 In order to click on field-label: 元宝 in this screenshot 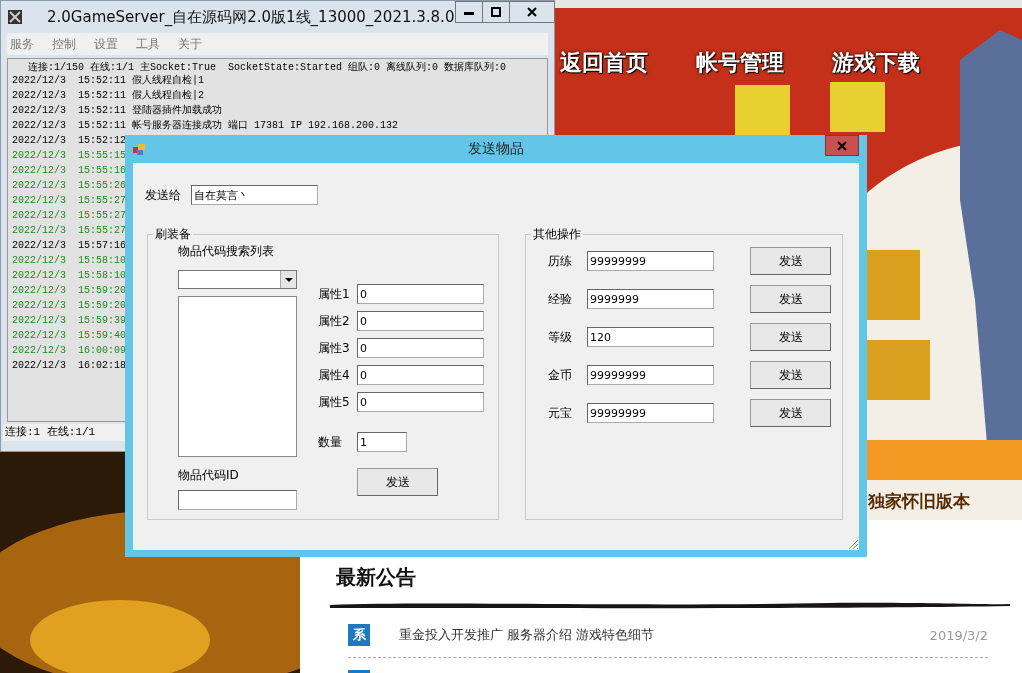, I will do `click(560, 413)`.